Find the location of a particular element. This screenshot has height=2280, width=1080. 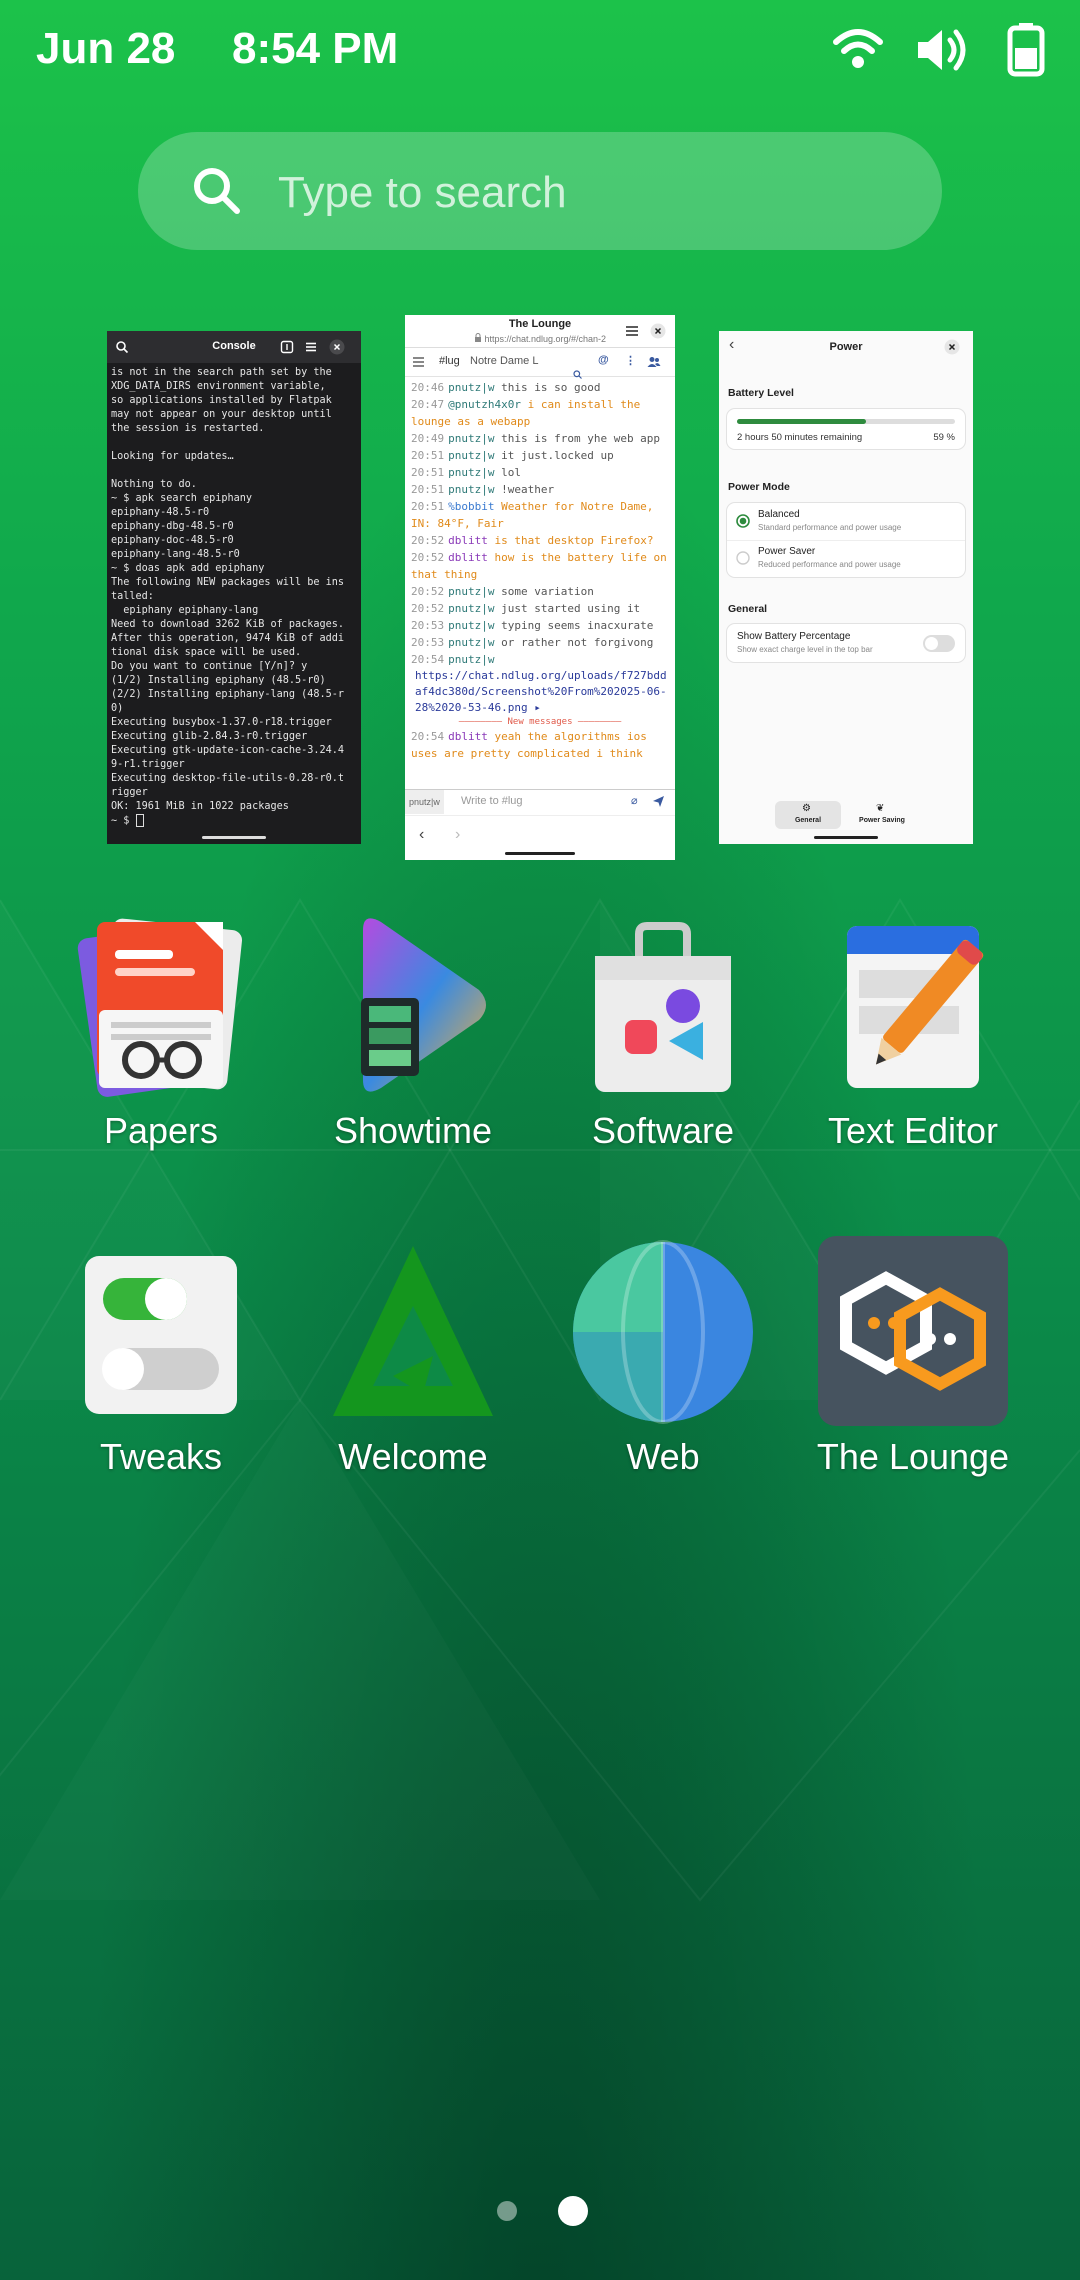

page-indicator is located at coordinates (540, 2211).